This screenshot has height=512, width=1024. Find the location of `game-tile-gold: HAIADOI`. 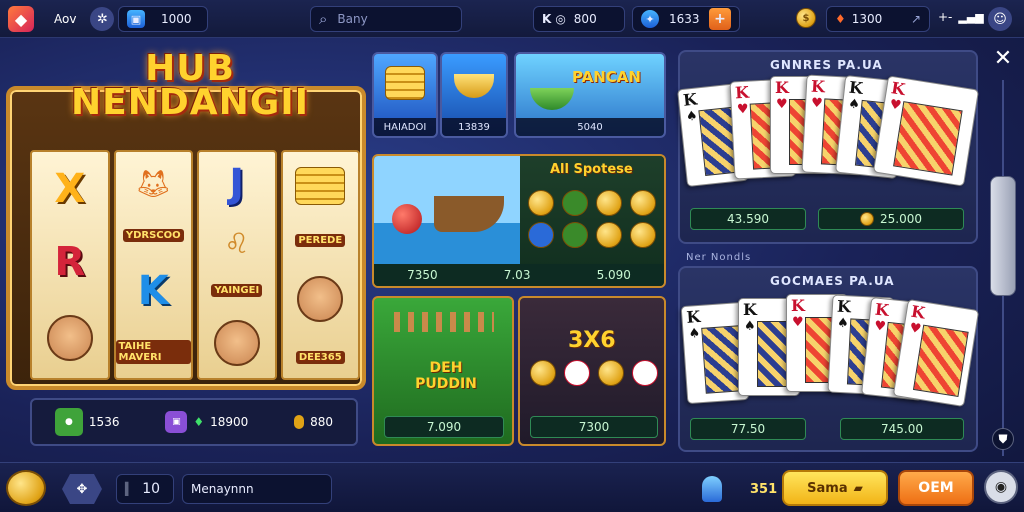

game-tile-gold: HAIADOI is located at coordinates (405, 95).